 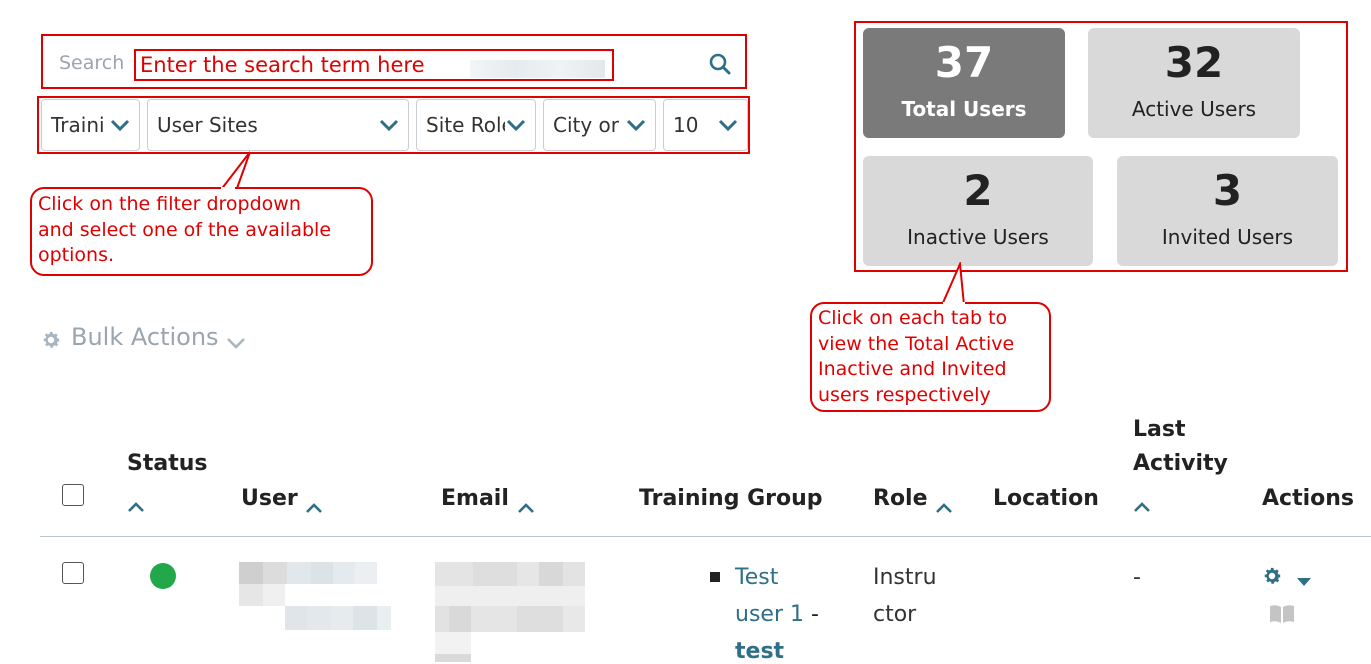 I want to click on filter-label: Traini, so click(x=78, y=125).